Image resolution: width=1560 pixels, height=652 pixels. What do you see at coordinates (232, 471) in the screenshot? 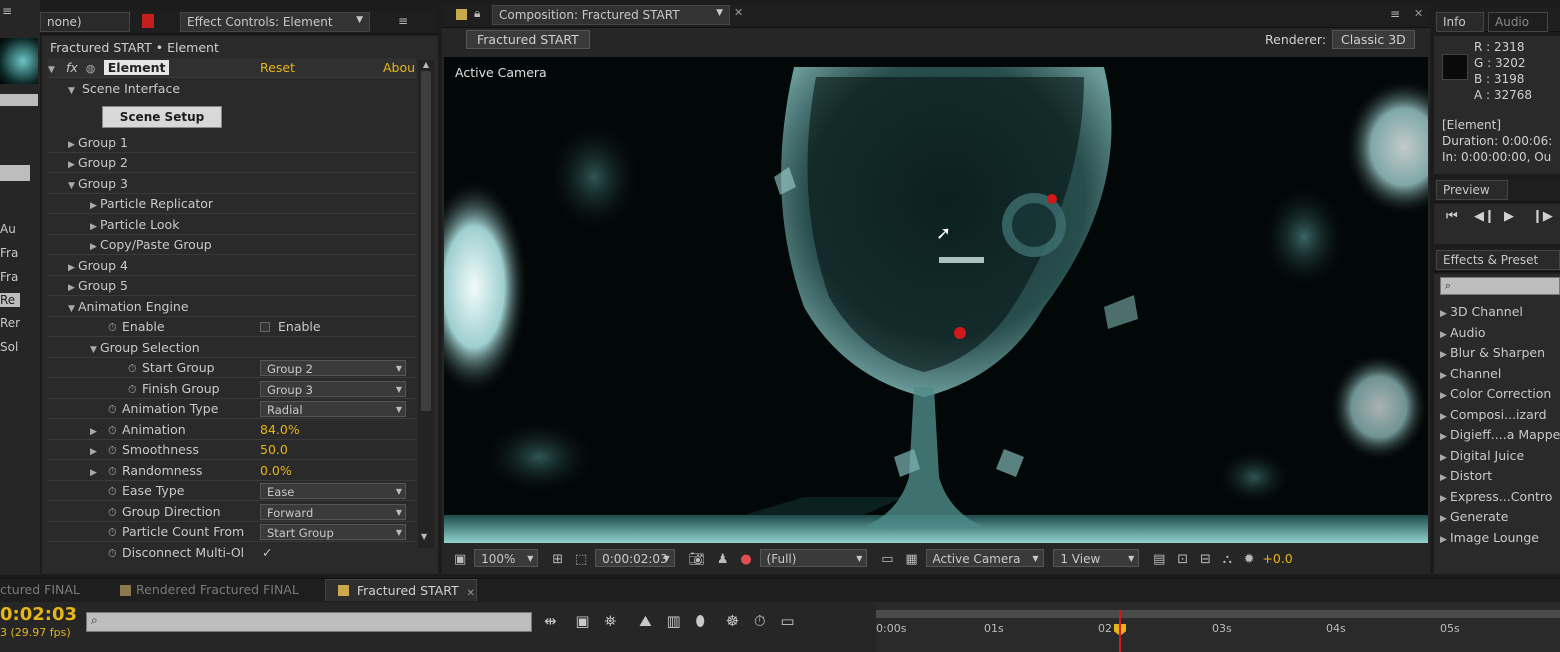
I see `param-row-randomness: ▶ ⏱ Randomness 0.0%` at bounding box center [232, 471].